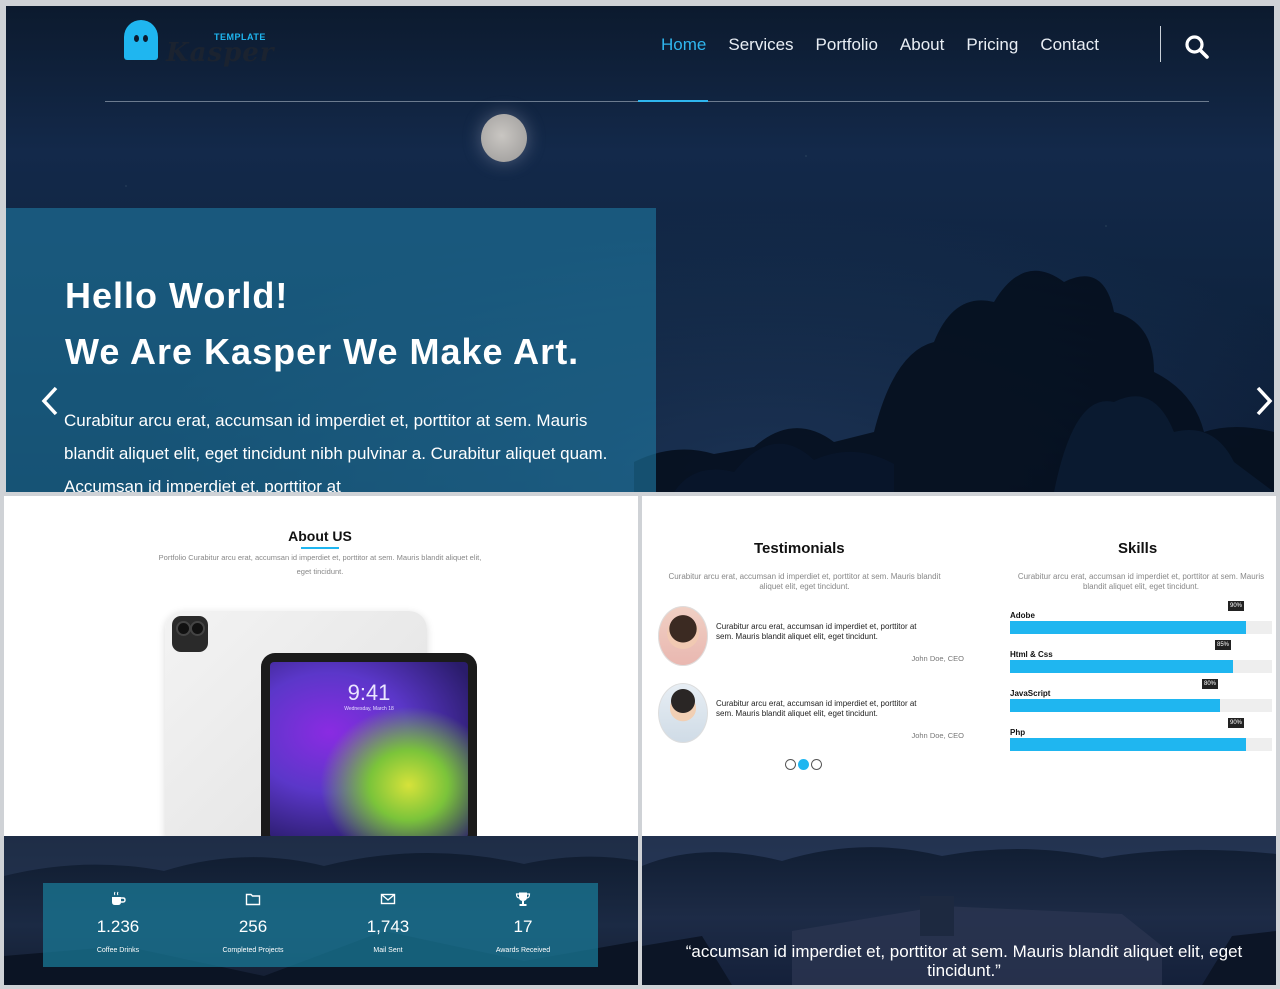 The image size is (1280, 989). I want to click on skill-name: Html & Css, so click(1031, 654).